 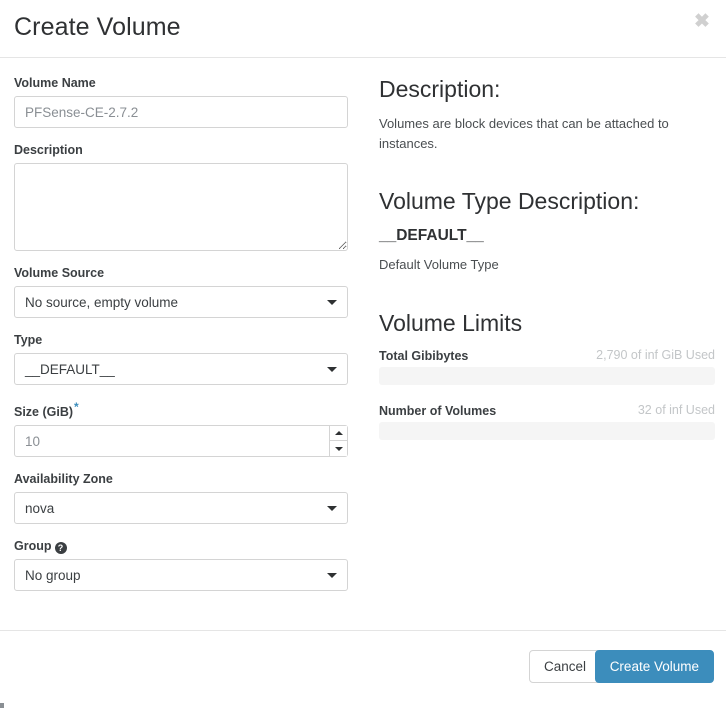 I want to click on field-group: Group? No group, so click(x=189, y=565).